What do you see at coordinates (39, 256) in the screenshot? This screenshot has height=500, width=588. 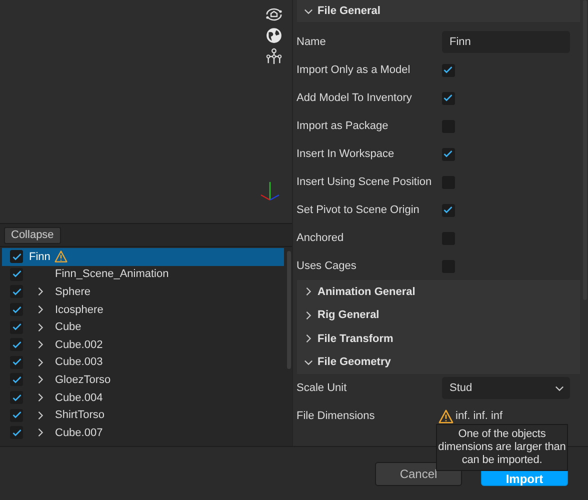 I see `item-label: Finn` at bounding box center [39, 256].